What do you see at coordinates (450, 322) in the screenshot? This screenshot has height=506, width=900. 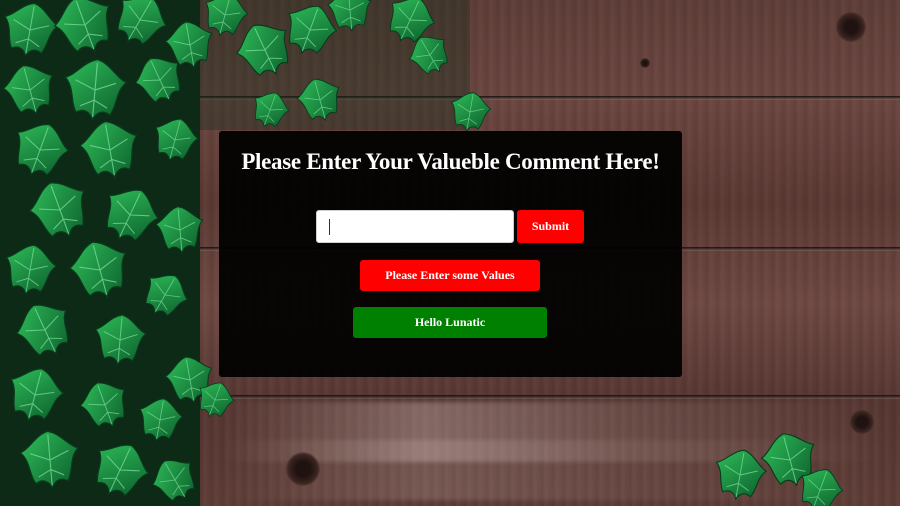 I see `greeting-button: Hello Lunatic` at bounding box center [450, 322].